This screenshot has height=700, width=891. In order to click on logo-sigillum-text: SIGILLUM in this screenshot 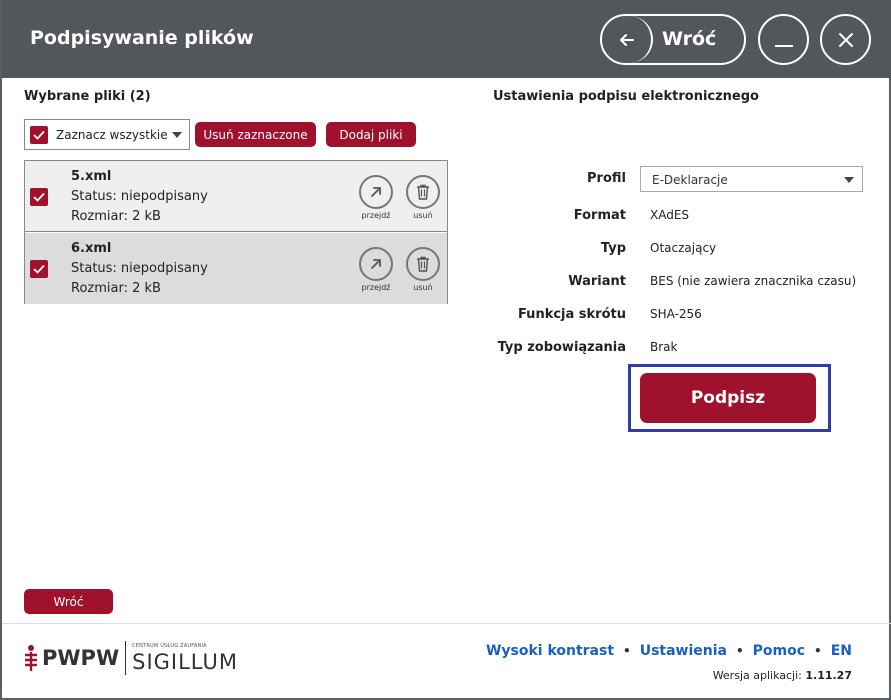, I will do `click(185, 661)`.